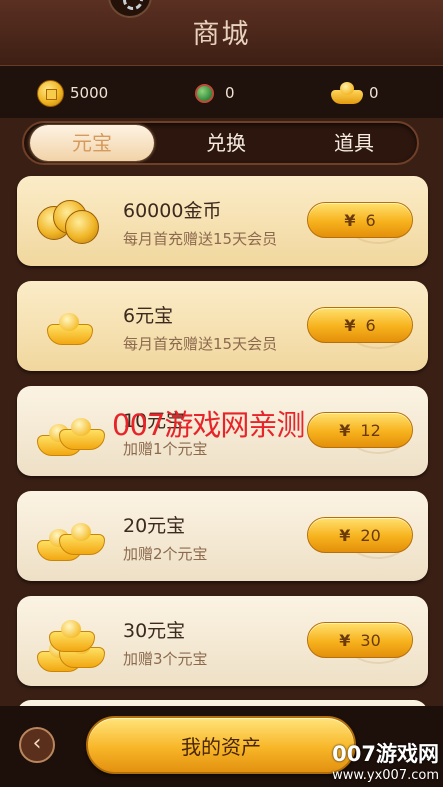 The width and height of the screenshot is (443, 787). I want to click on wallet-ingots: 0, so click(355, 93).